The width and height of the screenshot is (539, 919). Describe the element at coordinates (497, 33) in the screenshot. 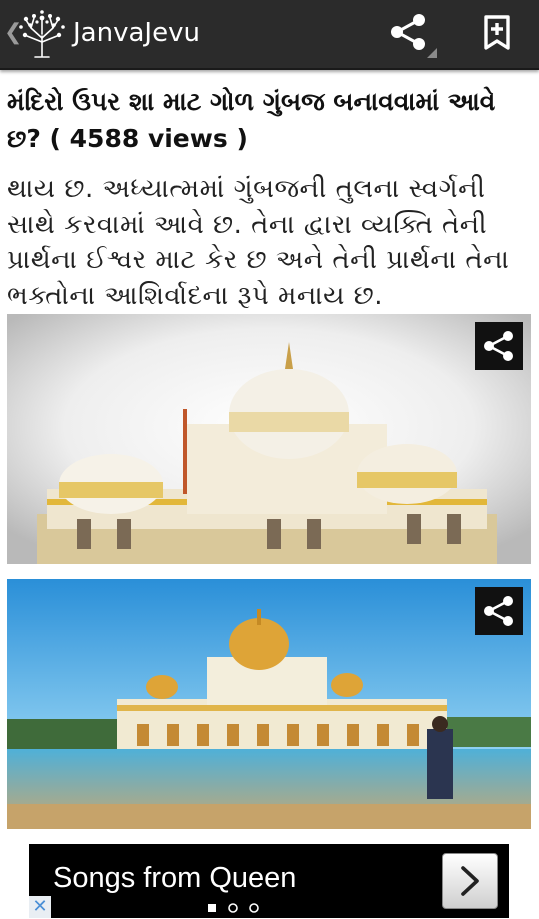

I see `bookmark-add-icon` at that location.